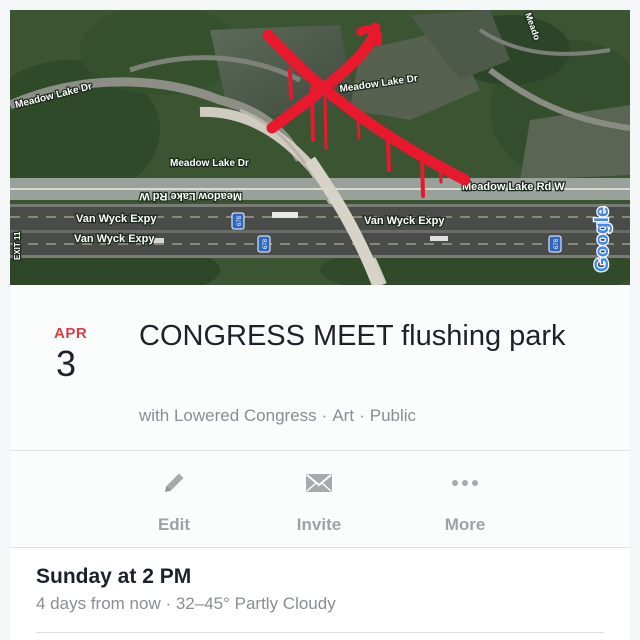 The height and width of the screenshot is (640, 640). Describe the element at coordinates (602, 239) in the screenshot. I see `google-watermark-logo: Google` at that location.